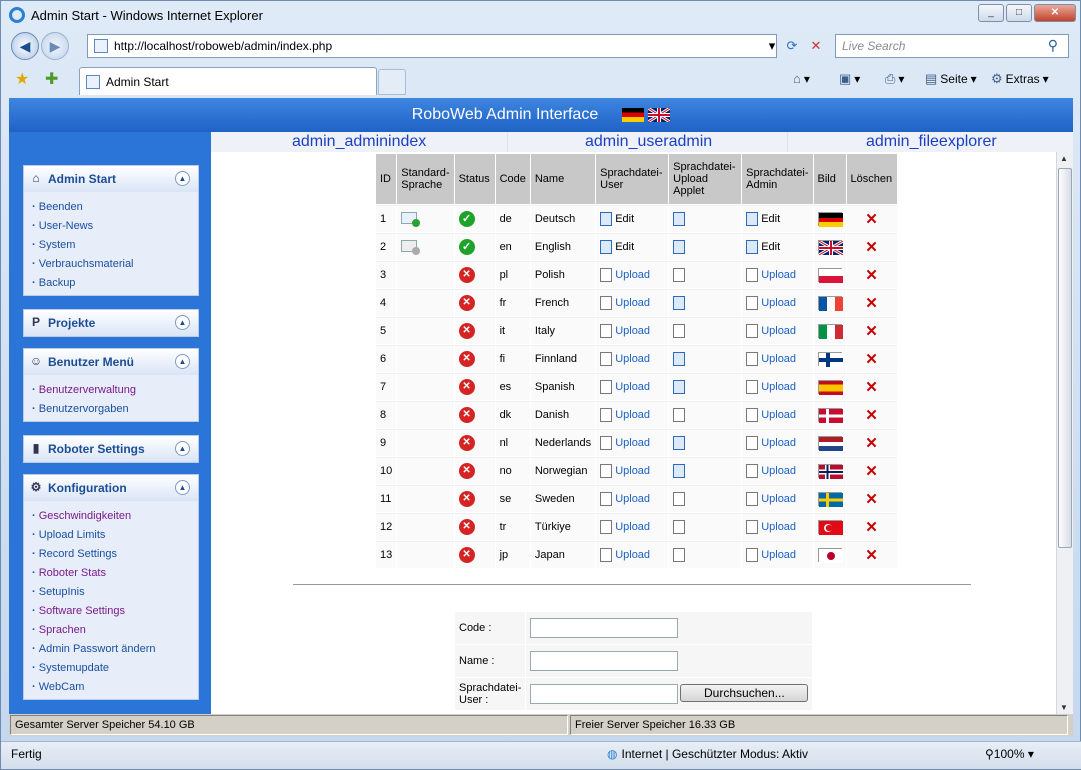 This screenshot has height=770, width=1081. Describe the element at coordinates (115, 649) in the screenshot. I see `sidebar-link: Admin Passwort ändern` at that location.